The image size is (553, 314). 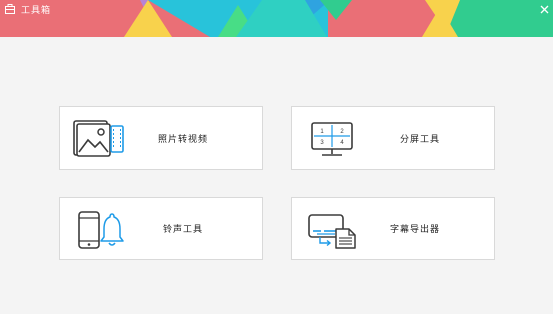 I want to click on title-bar: 工具箱, so click(x=25, y=9).